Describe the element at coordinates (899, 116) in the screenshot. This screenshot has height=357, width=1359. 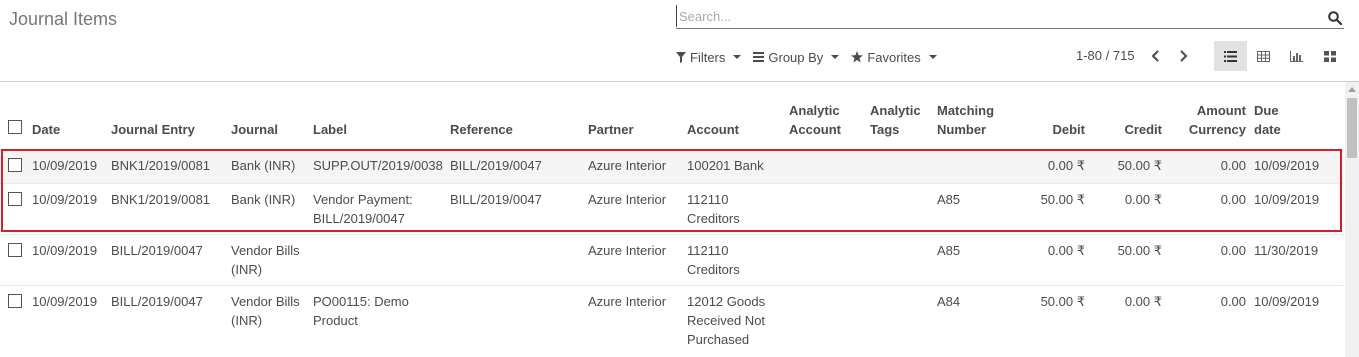
I see `col-analytic-tags: Analytic Tags` at that location.